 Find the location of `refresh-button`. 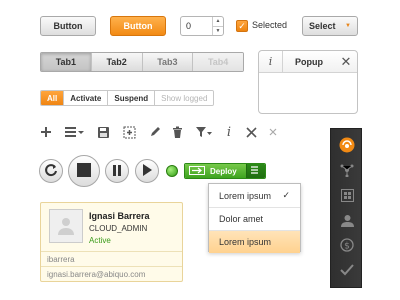

refresh-button is located at coordinates (51, 171).